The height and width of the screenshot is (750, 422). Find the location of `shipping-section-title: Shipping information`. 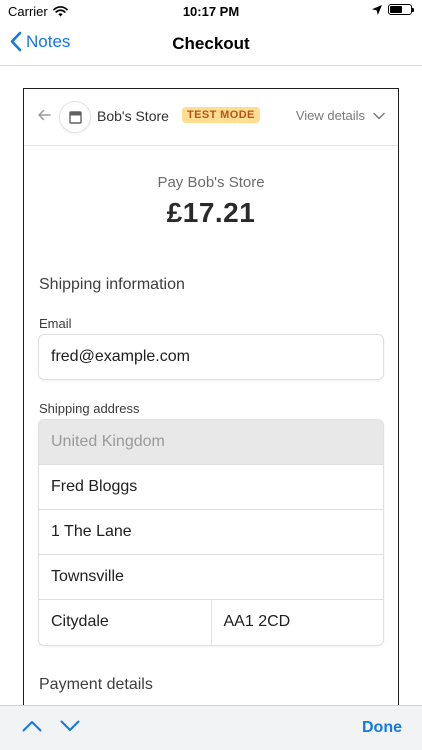

shipping-section-title: Shipping information is located at coordinates (112, 284).